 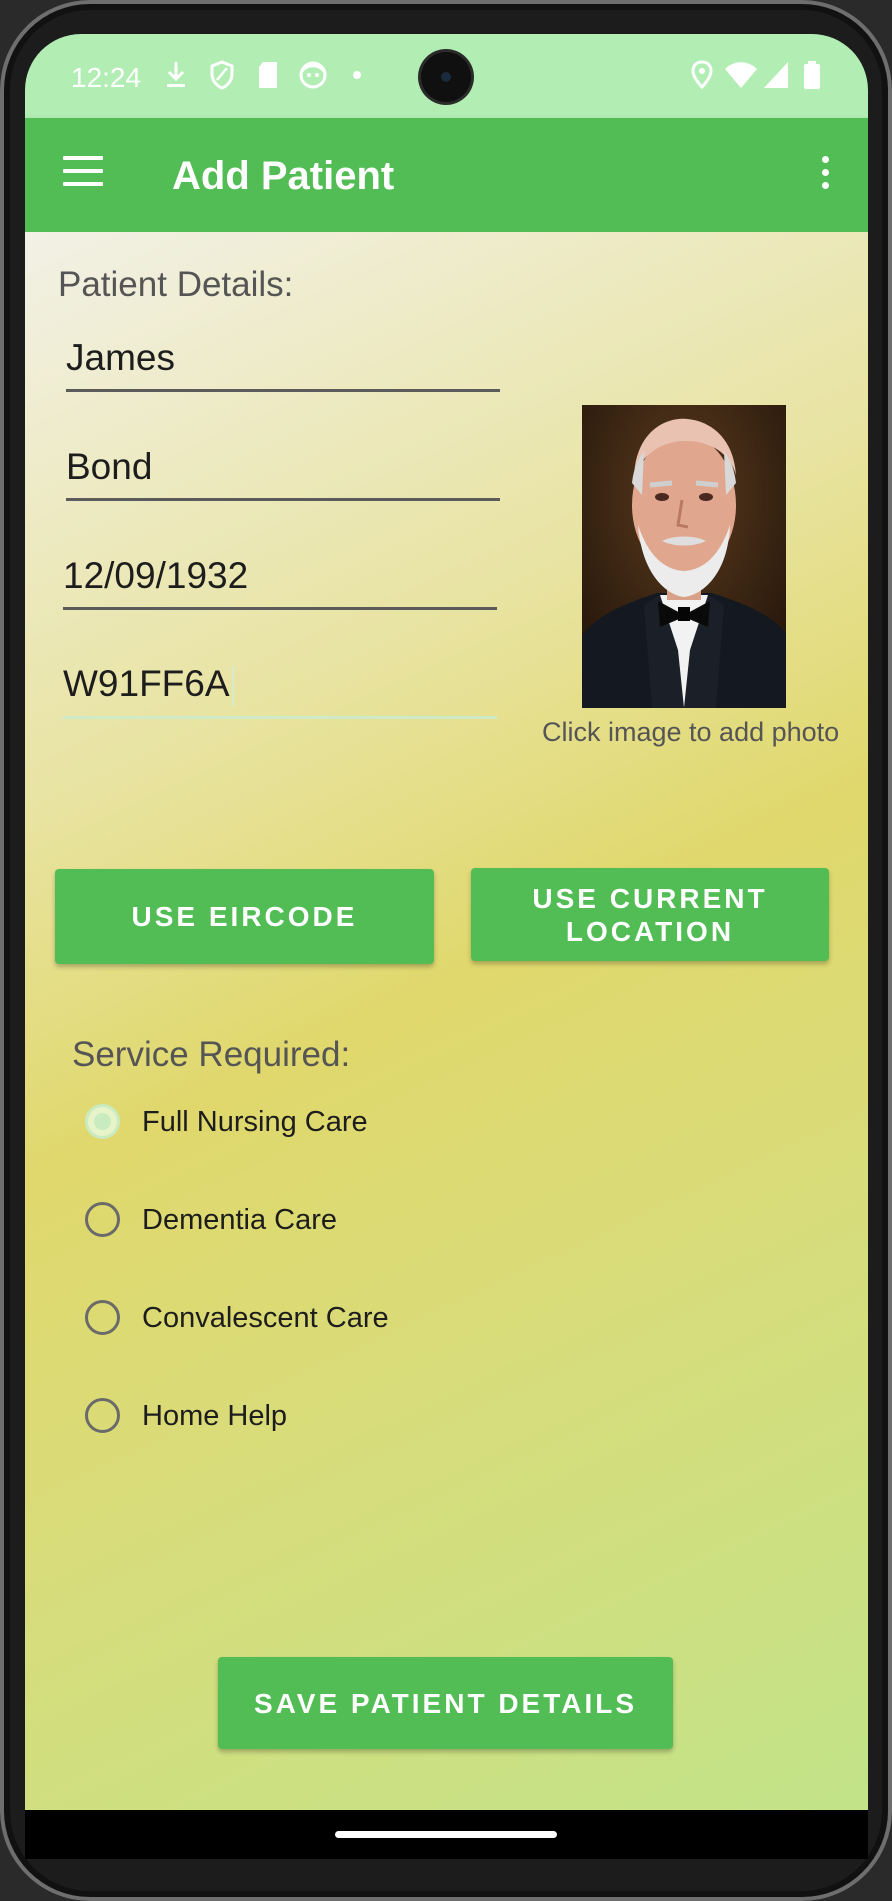 I want to click on use-current-location-label-line2: LOCATION, so click(x=650, y=931).